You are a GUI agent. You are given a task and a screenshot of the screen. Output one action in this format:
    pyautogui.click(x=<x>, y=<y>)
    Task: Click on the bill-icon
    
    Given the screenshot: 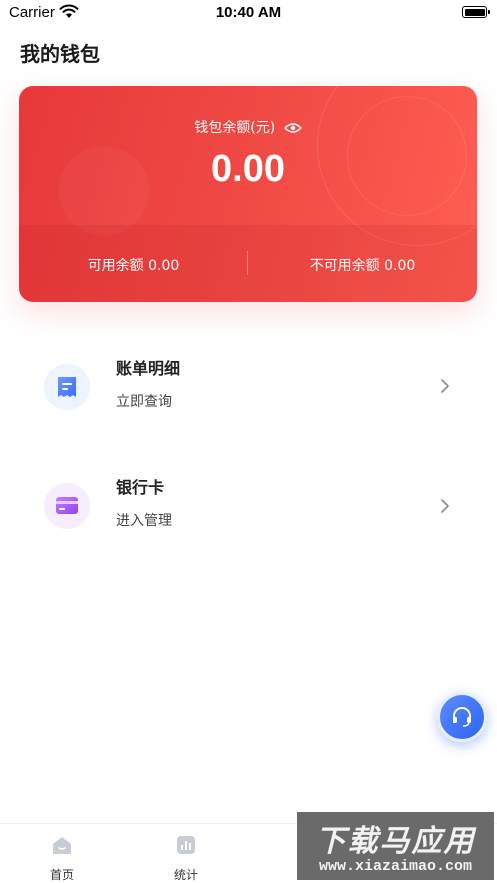 What is the action you would take?
    pyautogui.click(x=67, y=387)
    